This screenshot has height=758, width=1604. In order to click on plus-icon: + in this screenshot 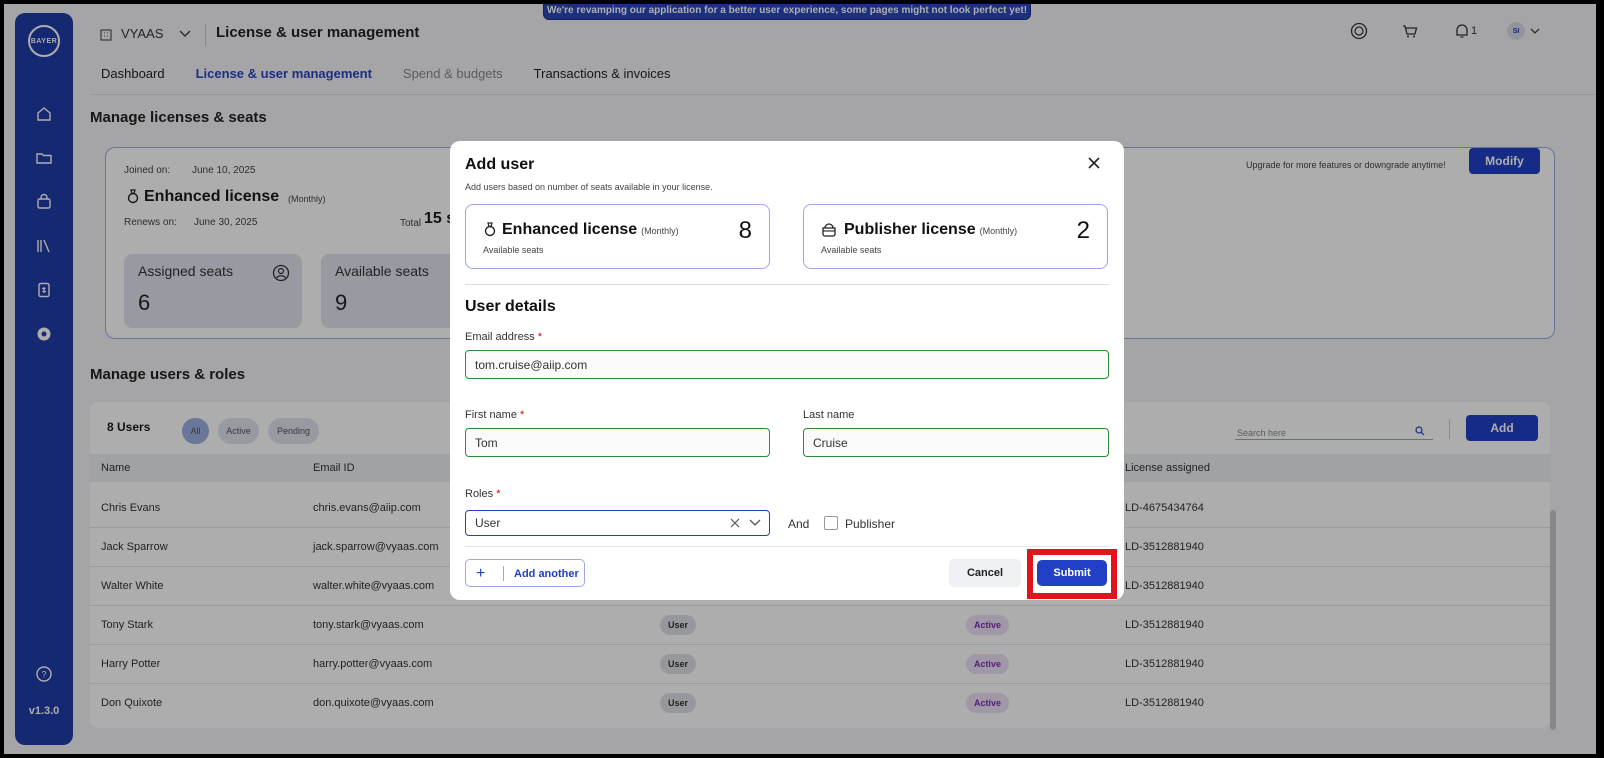, I will do `click(481, 573)`.